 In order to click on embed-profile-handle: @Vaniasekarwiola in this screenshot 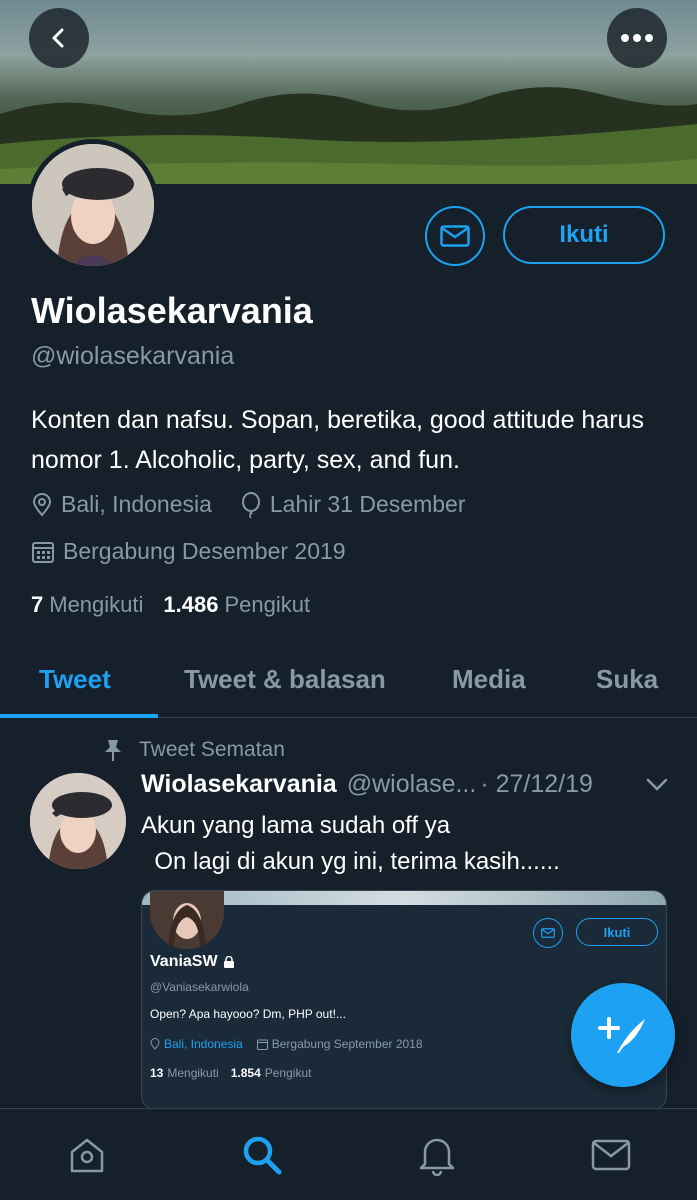, I will do `click(199, 987)`.